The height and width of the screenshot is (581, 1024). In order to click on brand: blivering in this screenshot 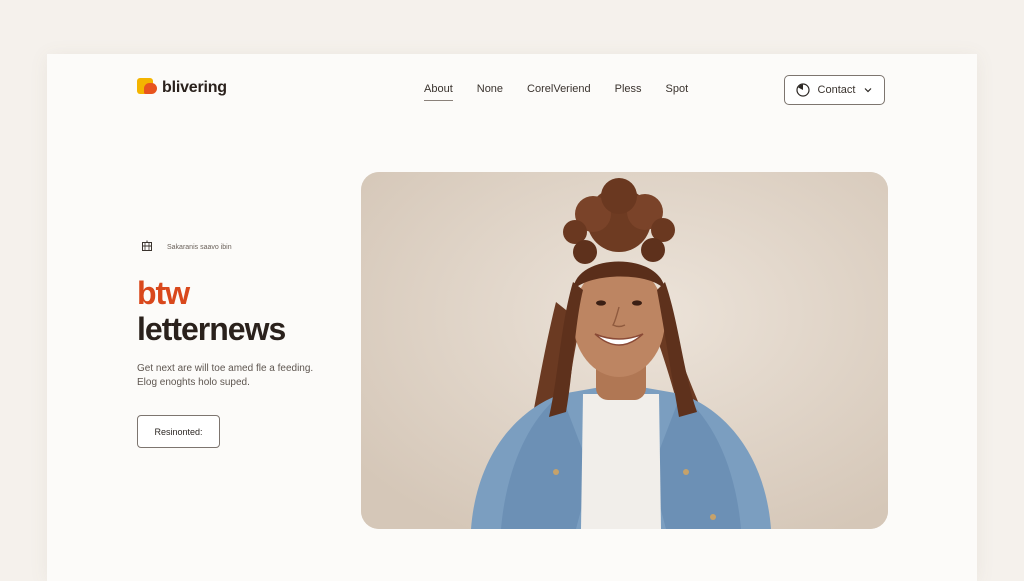, I will do `click(182, 88)`.